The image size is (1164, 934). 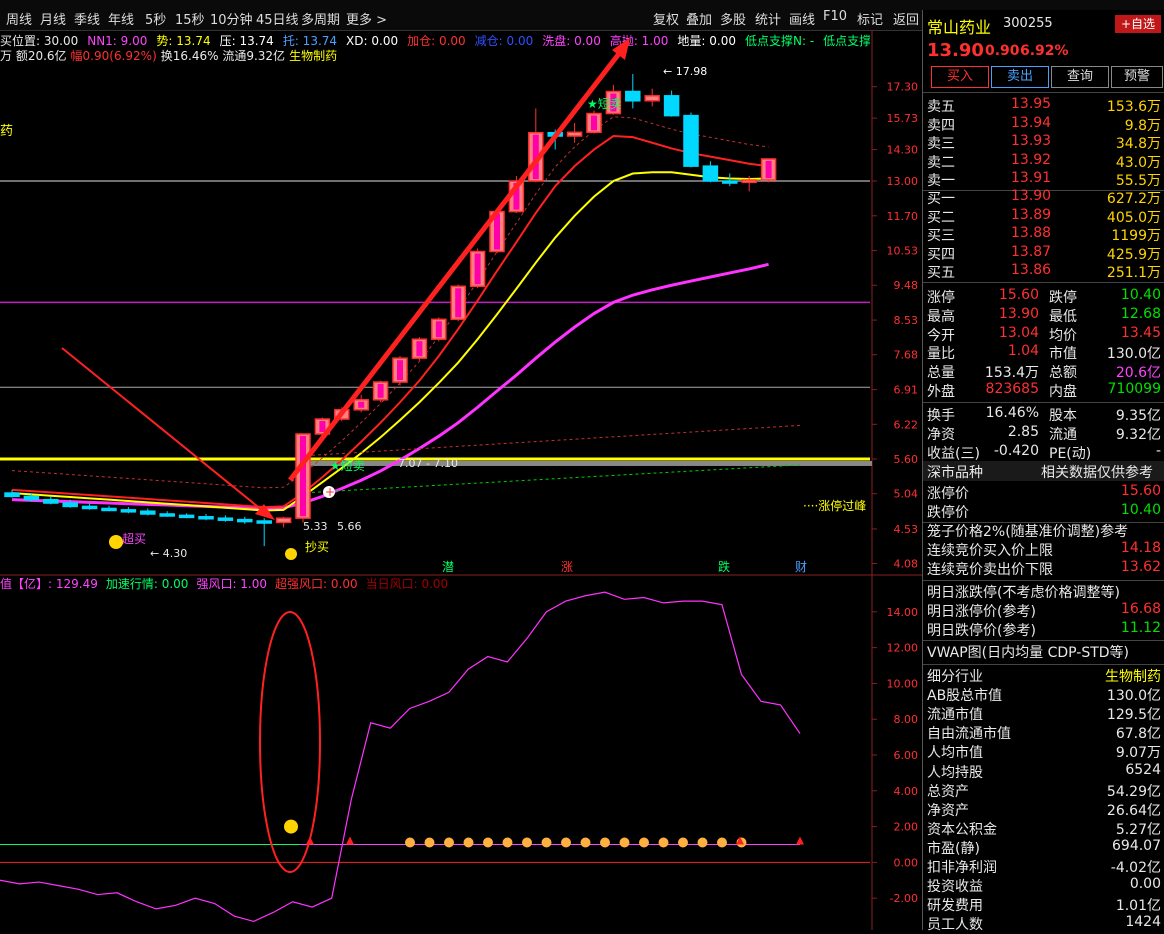 What do you see at coordinates (1045, 271) in the screenshot?
I see `order-book-row: 买五 13.86 251.1万` at bounding box center [1045, 271].